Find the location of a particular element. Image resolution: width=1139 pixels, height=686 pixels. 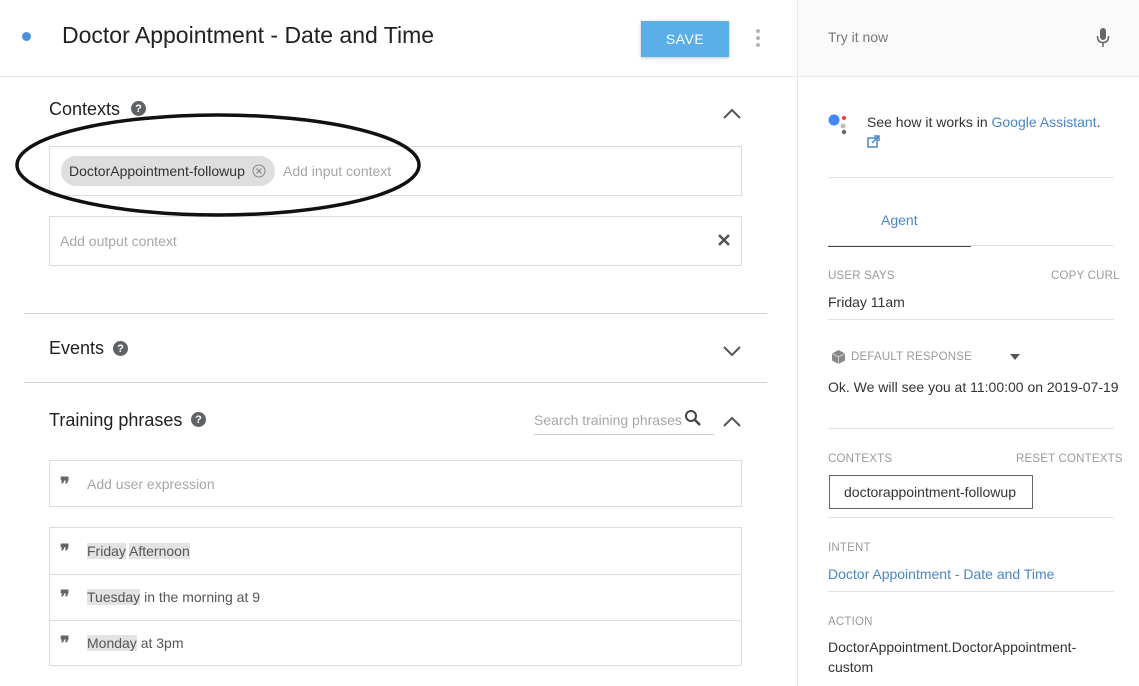

default-response-label: DEFAULT RESPONSE is located at coordinates (912, 357).